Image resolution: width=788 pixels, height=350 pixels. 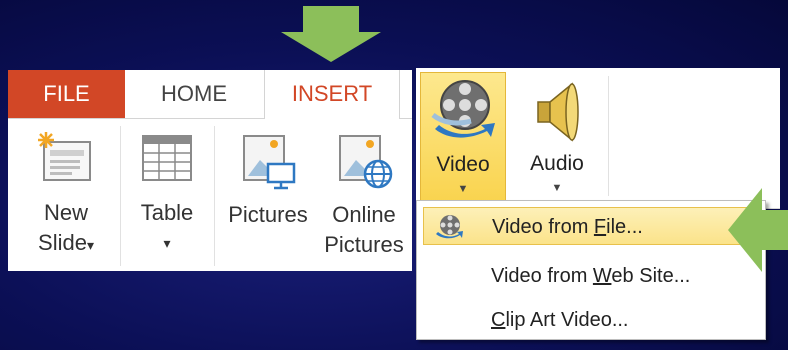 I want to click on arrow-left-icon, so click(x=758, y=230).